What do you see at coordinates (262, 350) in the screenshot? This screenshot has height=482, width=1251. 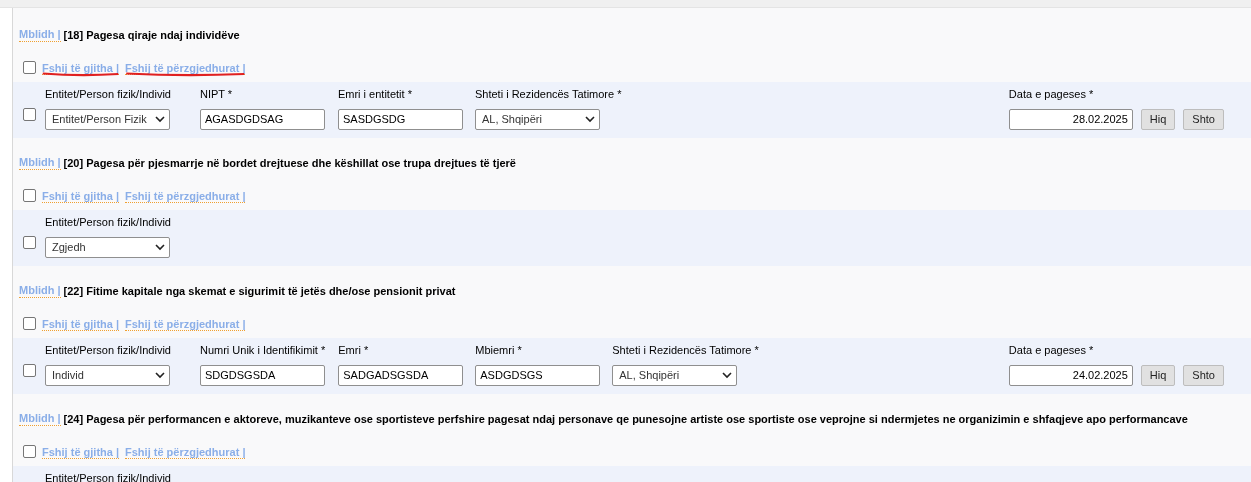 I see `field-label: Numri Unik i Identifikimit *` at bounding box center [262, 350].